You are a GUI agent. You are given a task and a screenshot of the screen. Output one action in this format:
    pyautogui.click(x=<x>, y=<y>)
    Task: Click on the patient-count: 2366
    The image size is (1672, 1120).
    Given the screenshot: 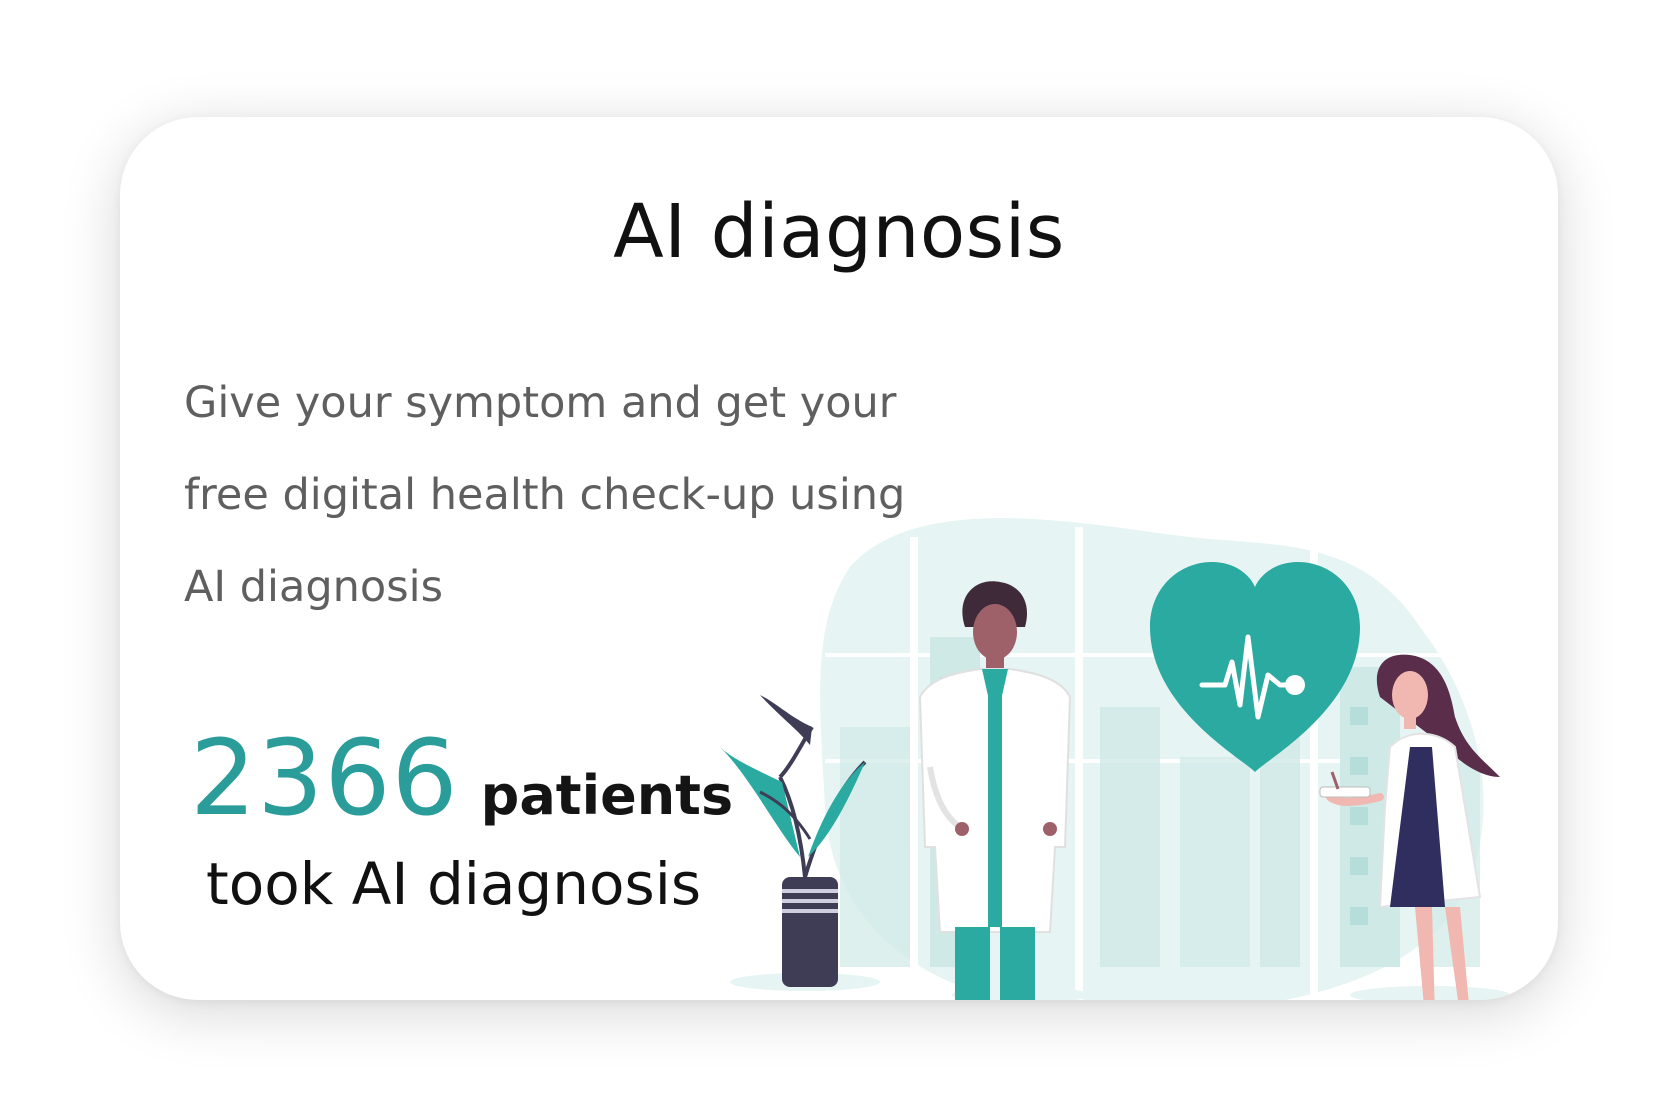 What is the action you would take?
    pyautogui.click(x=324, y=778)
    